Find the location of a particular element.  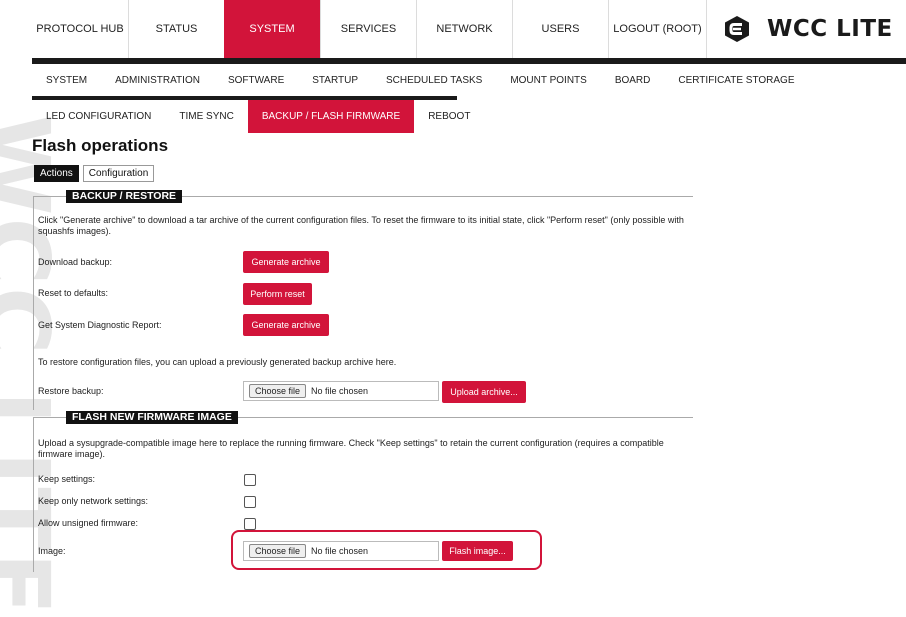

backup-restore-legend: BACKUP / RESTORE is located at coordinates (124, 196).